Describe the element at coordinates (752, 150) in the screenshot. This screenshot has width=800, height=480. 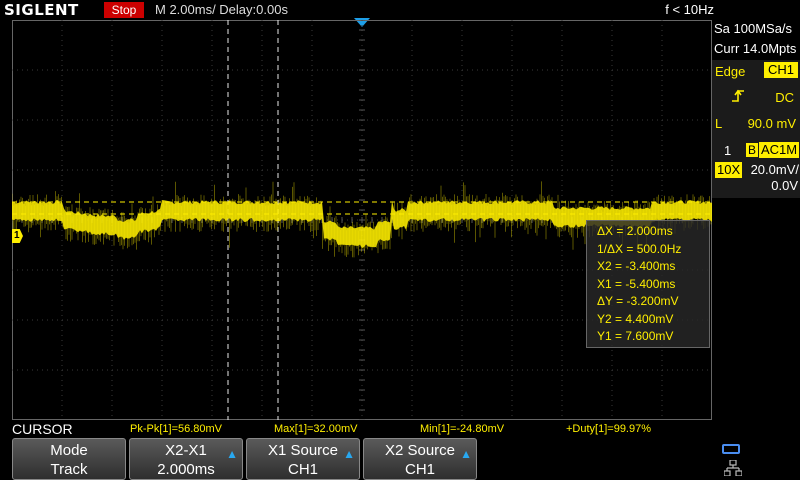
I see `bandwidth-limit-badge: B` at that location.